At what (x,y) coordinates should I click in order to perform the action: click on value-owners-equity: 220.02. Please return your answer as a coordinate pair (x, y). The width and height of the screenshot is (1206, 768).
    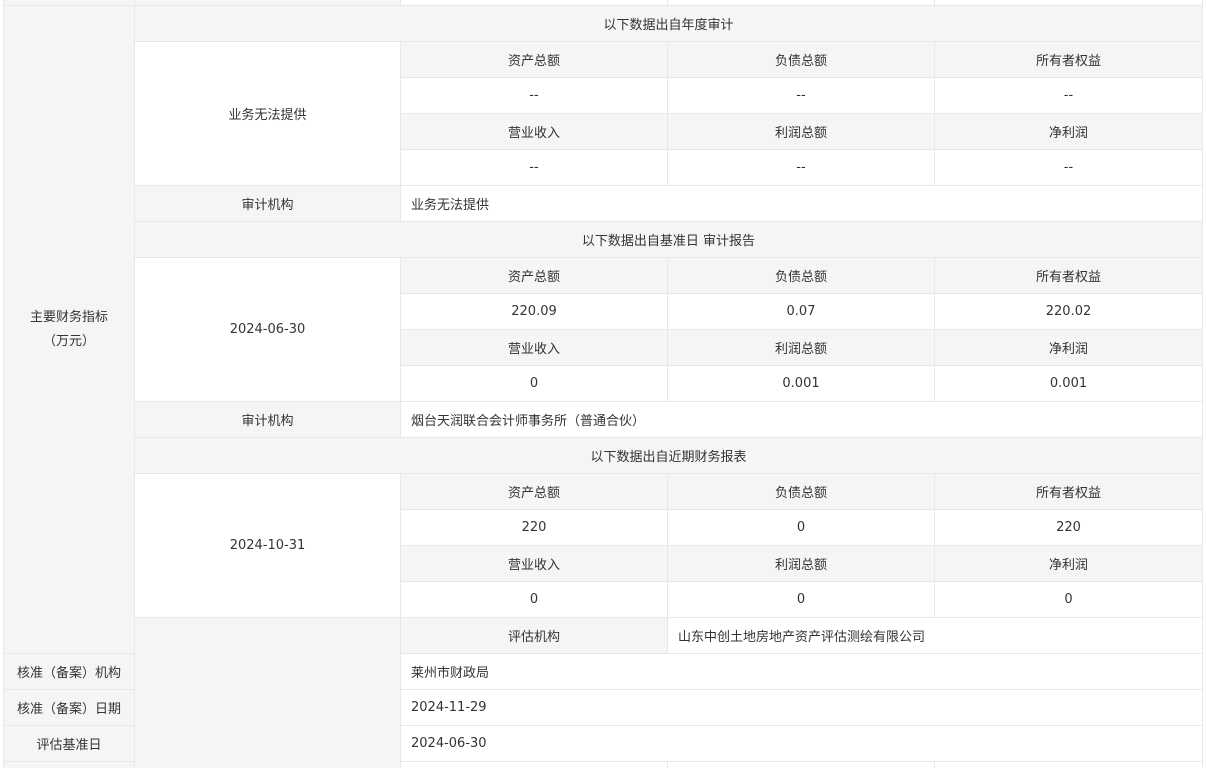
    Looking at the image, I should click on (1068, 311).